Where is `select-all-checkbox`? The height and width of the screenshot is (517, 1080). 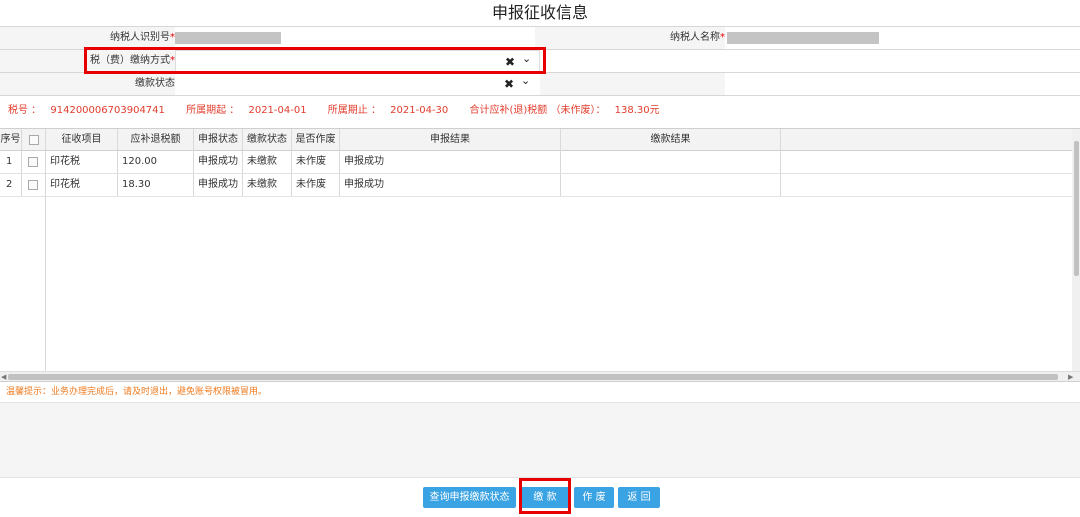 select-all-checkbox is located at coordinates (33, 140).